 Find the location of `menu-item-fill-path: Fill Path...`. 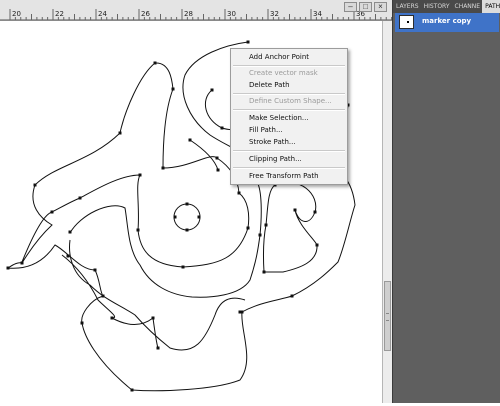

menu-item-fill-path: Fill Path... is located at coordinates (266, 130).